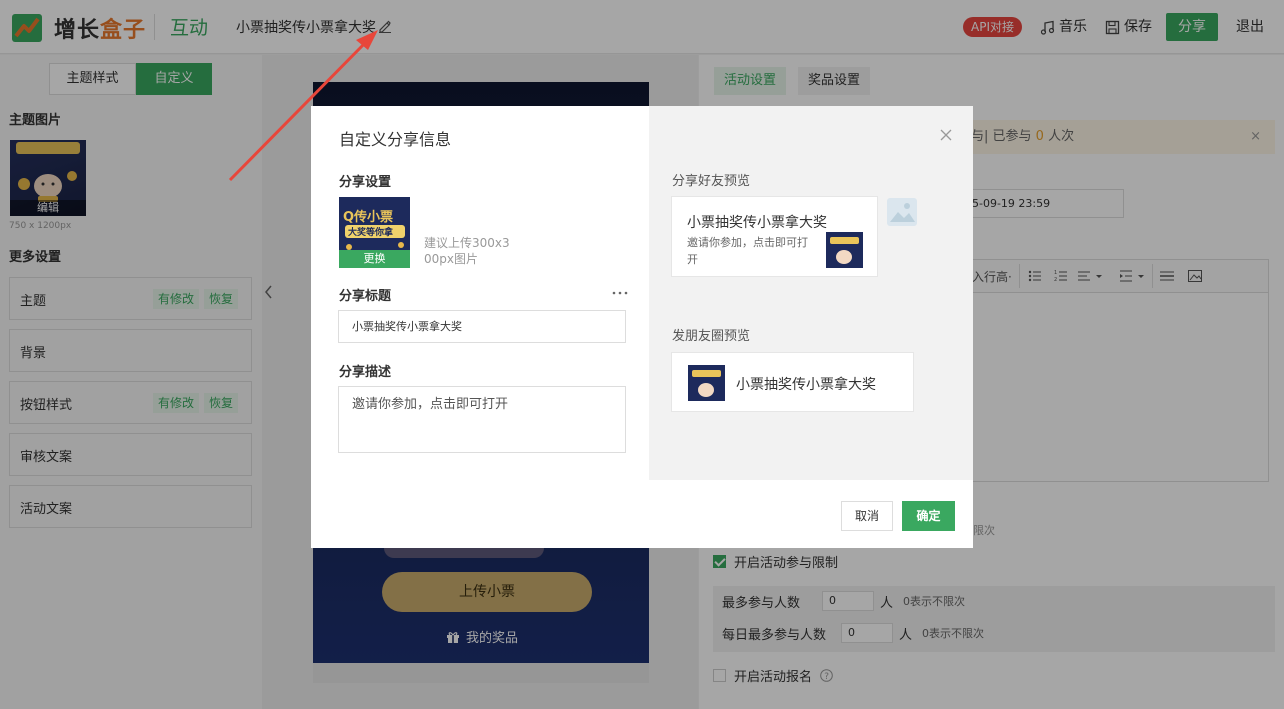 The image size is (1284, 709). What do you see at coordinates (620, 293) in the screenshot?
I see `more-dots-icon` at bounding box center [620, 293].